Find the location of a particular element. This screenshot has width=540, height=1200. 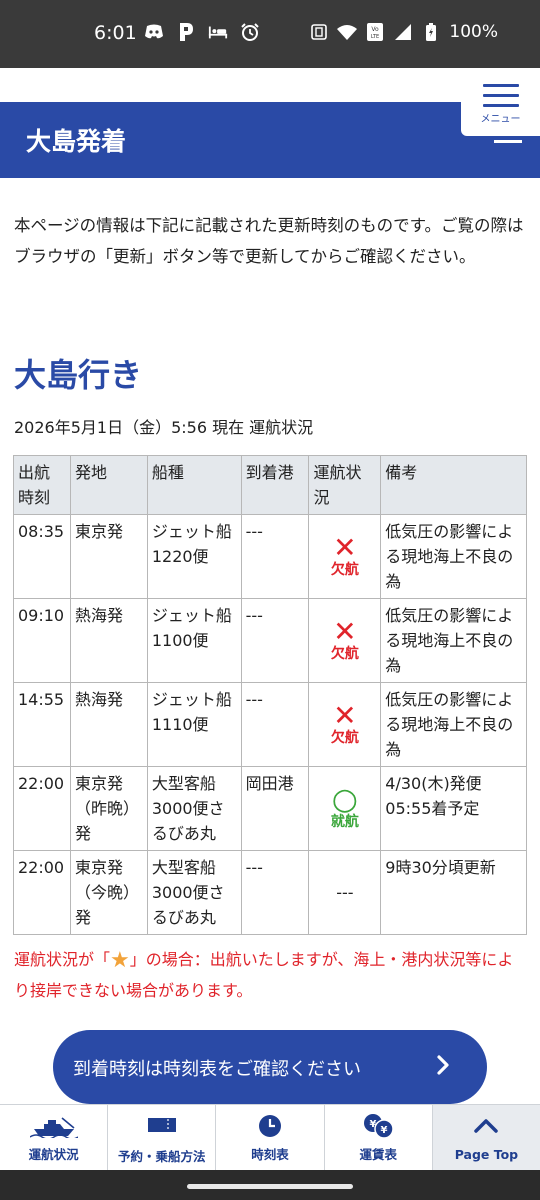

nav-label: Page Top is located at coordinates (486, 1154).